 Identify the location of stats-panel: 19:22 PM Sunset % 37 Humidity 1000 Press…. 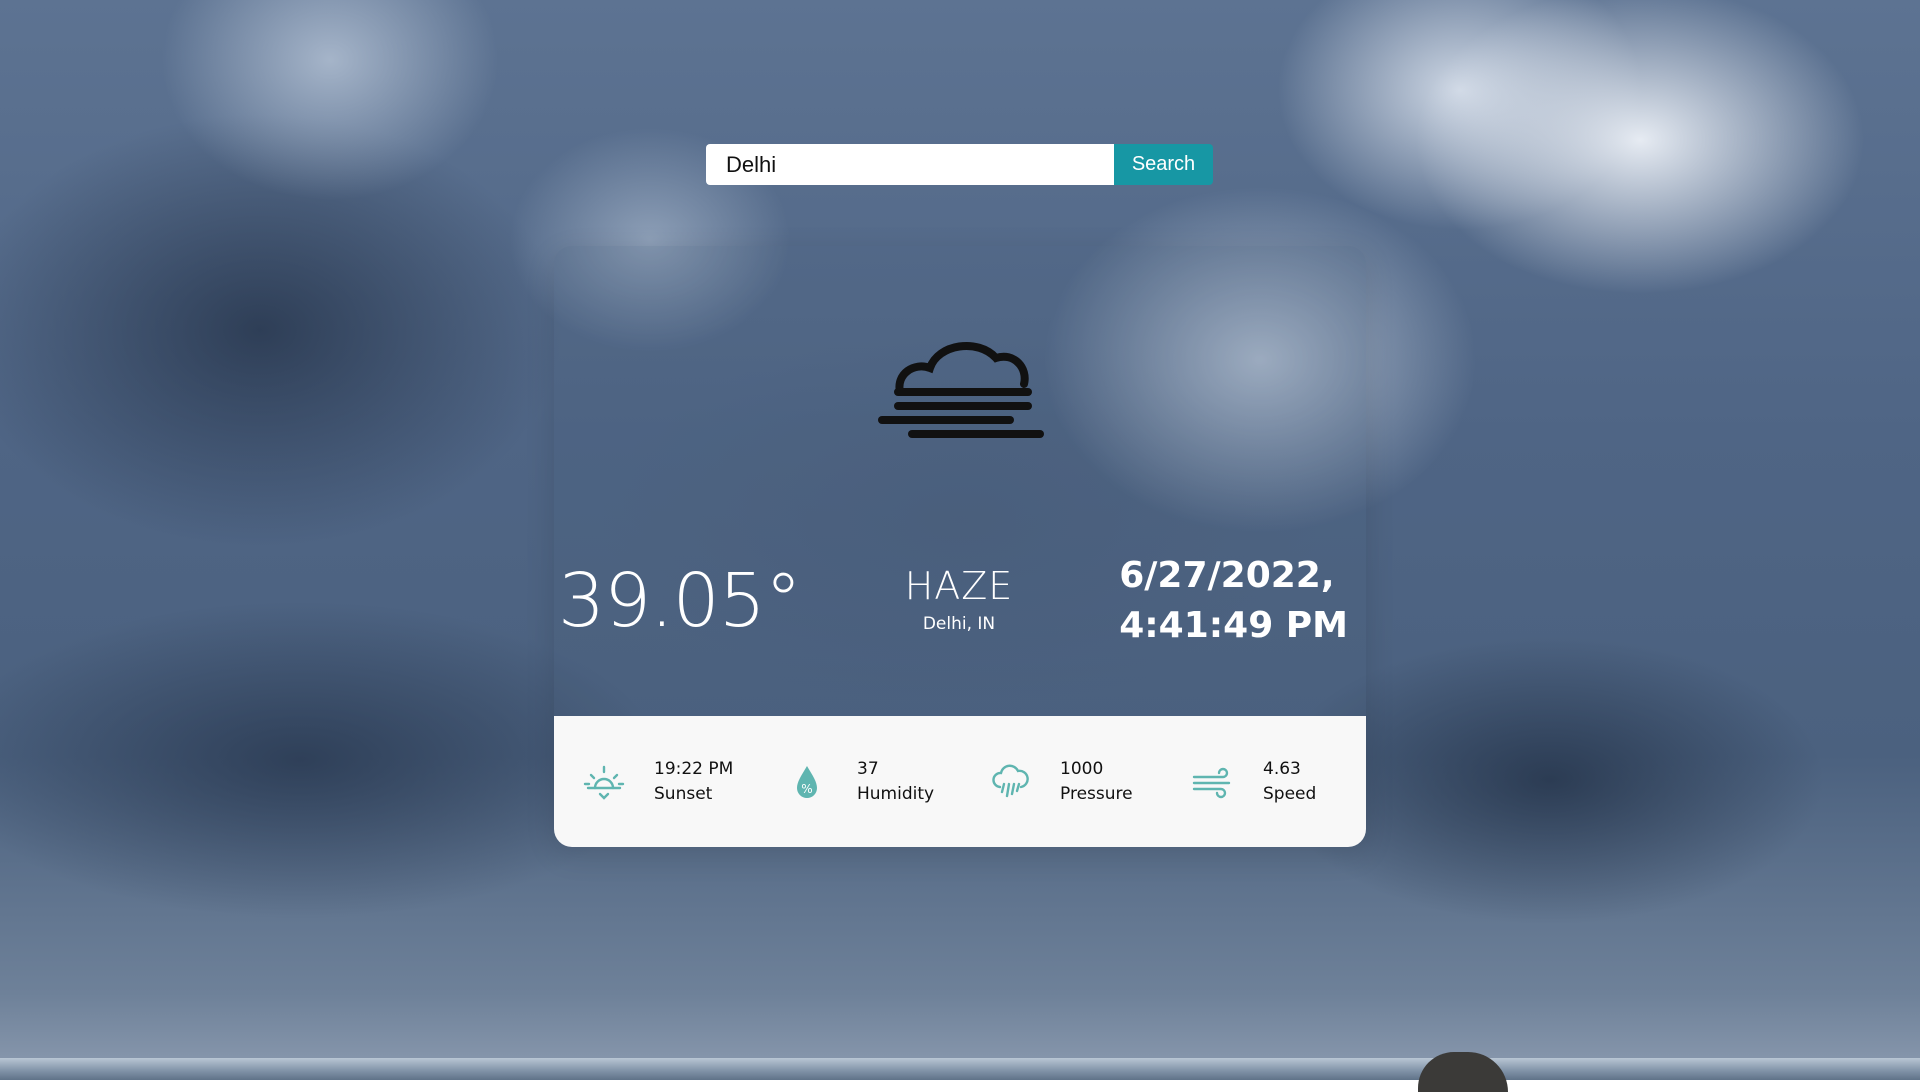
(960, 781).